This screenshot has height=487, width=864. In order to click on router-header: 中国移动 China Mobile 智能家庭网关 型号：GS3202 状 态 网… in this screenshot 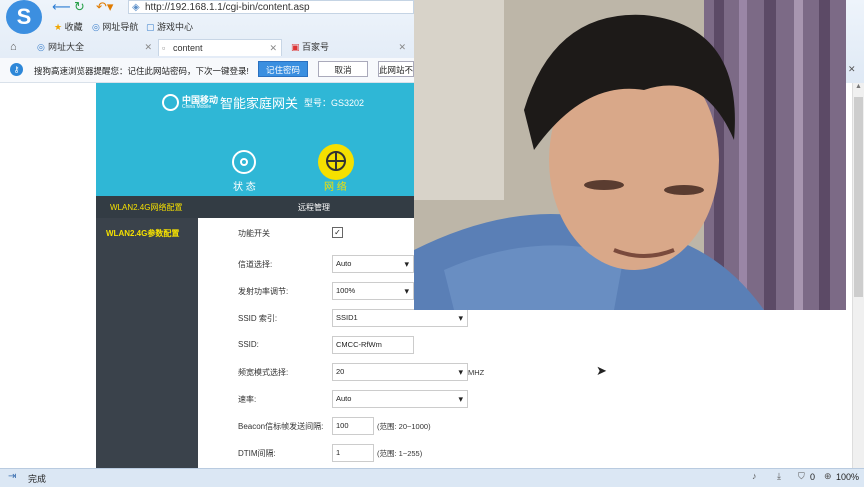, I will do `click(255, 139)`.